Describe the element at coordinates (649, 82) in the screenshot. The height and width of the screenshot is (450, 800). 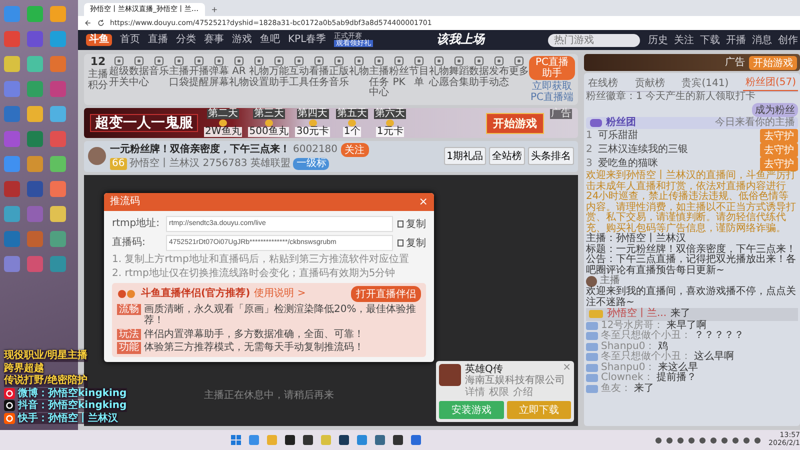
I see `chat-tab: 贡献榜` at that location.